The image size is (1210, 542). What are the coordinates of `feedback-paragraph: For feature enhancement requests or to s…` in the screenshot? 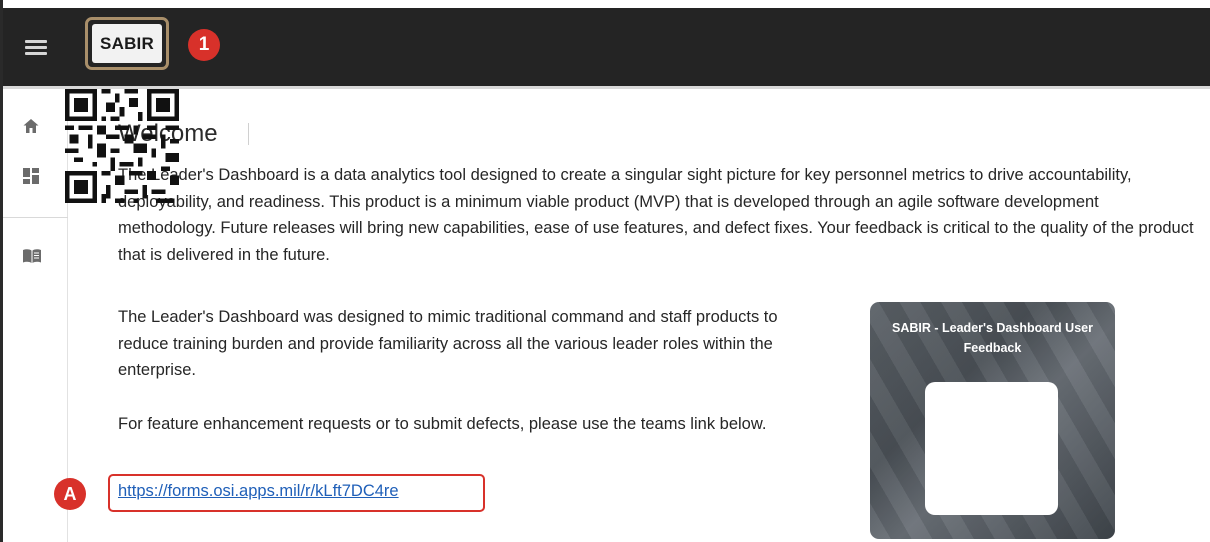 It's located at (442, 424).